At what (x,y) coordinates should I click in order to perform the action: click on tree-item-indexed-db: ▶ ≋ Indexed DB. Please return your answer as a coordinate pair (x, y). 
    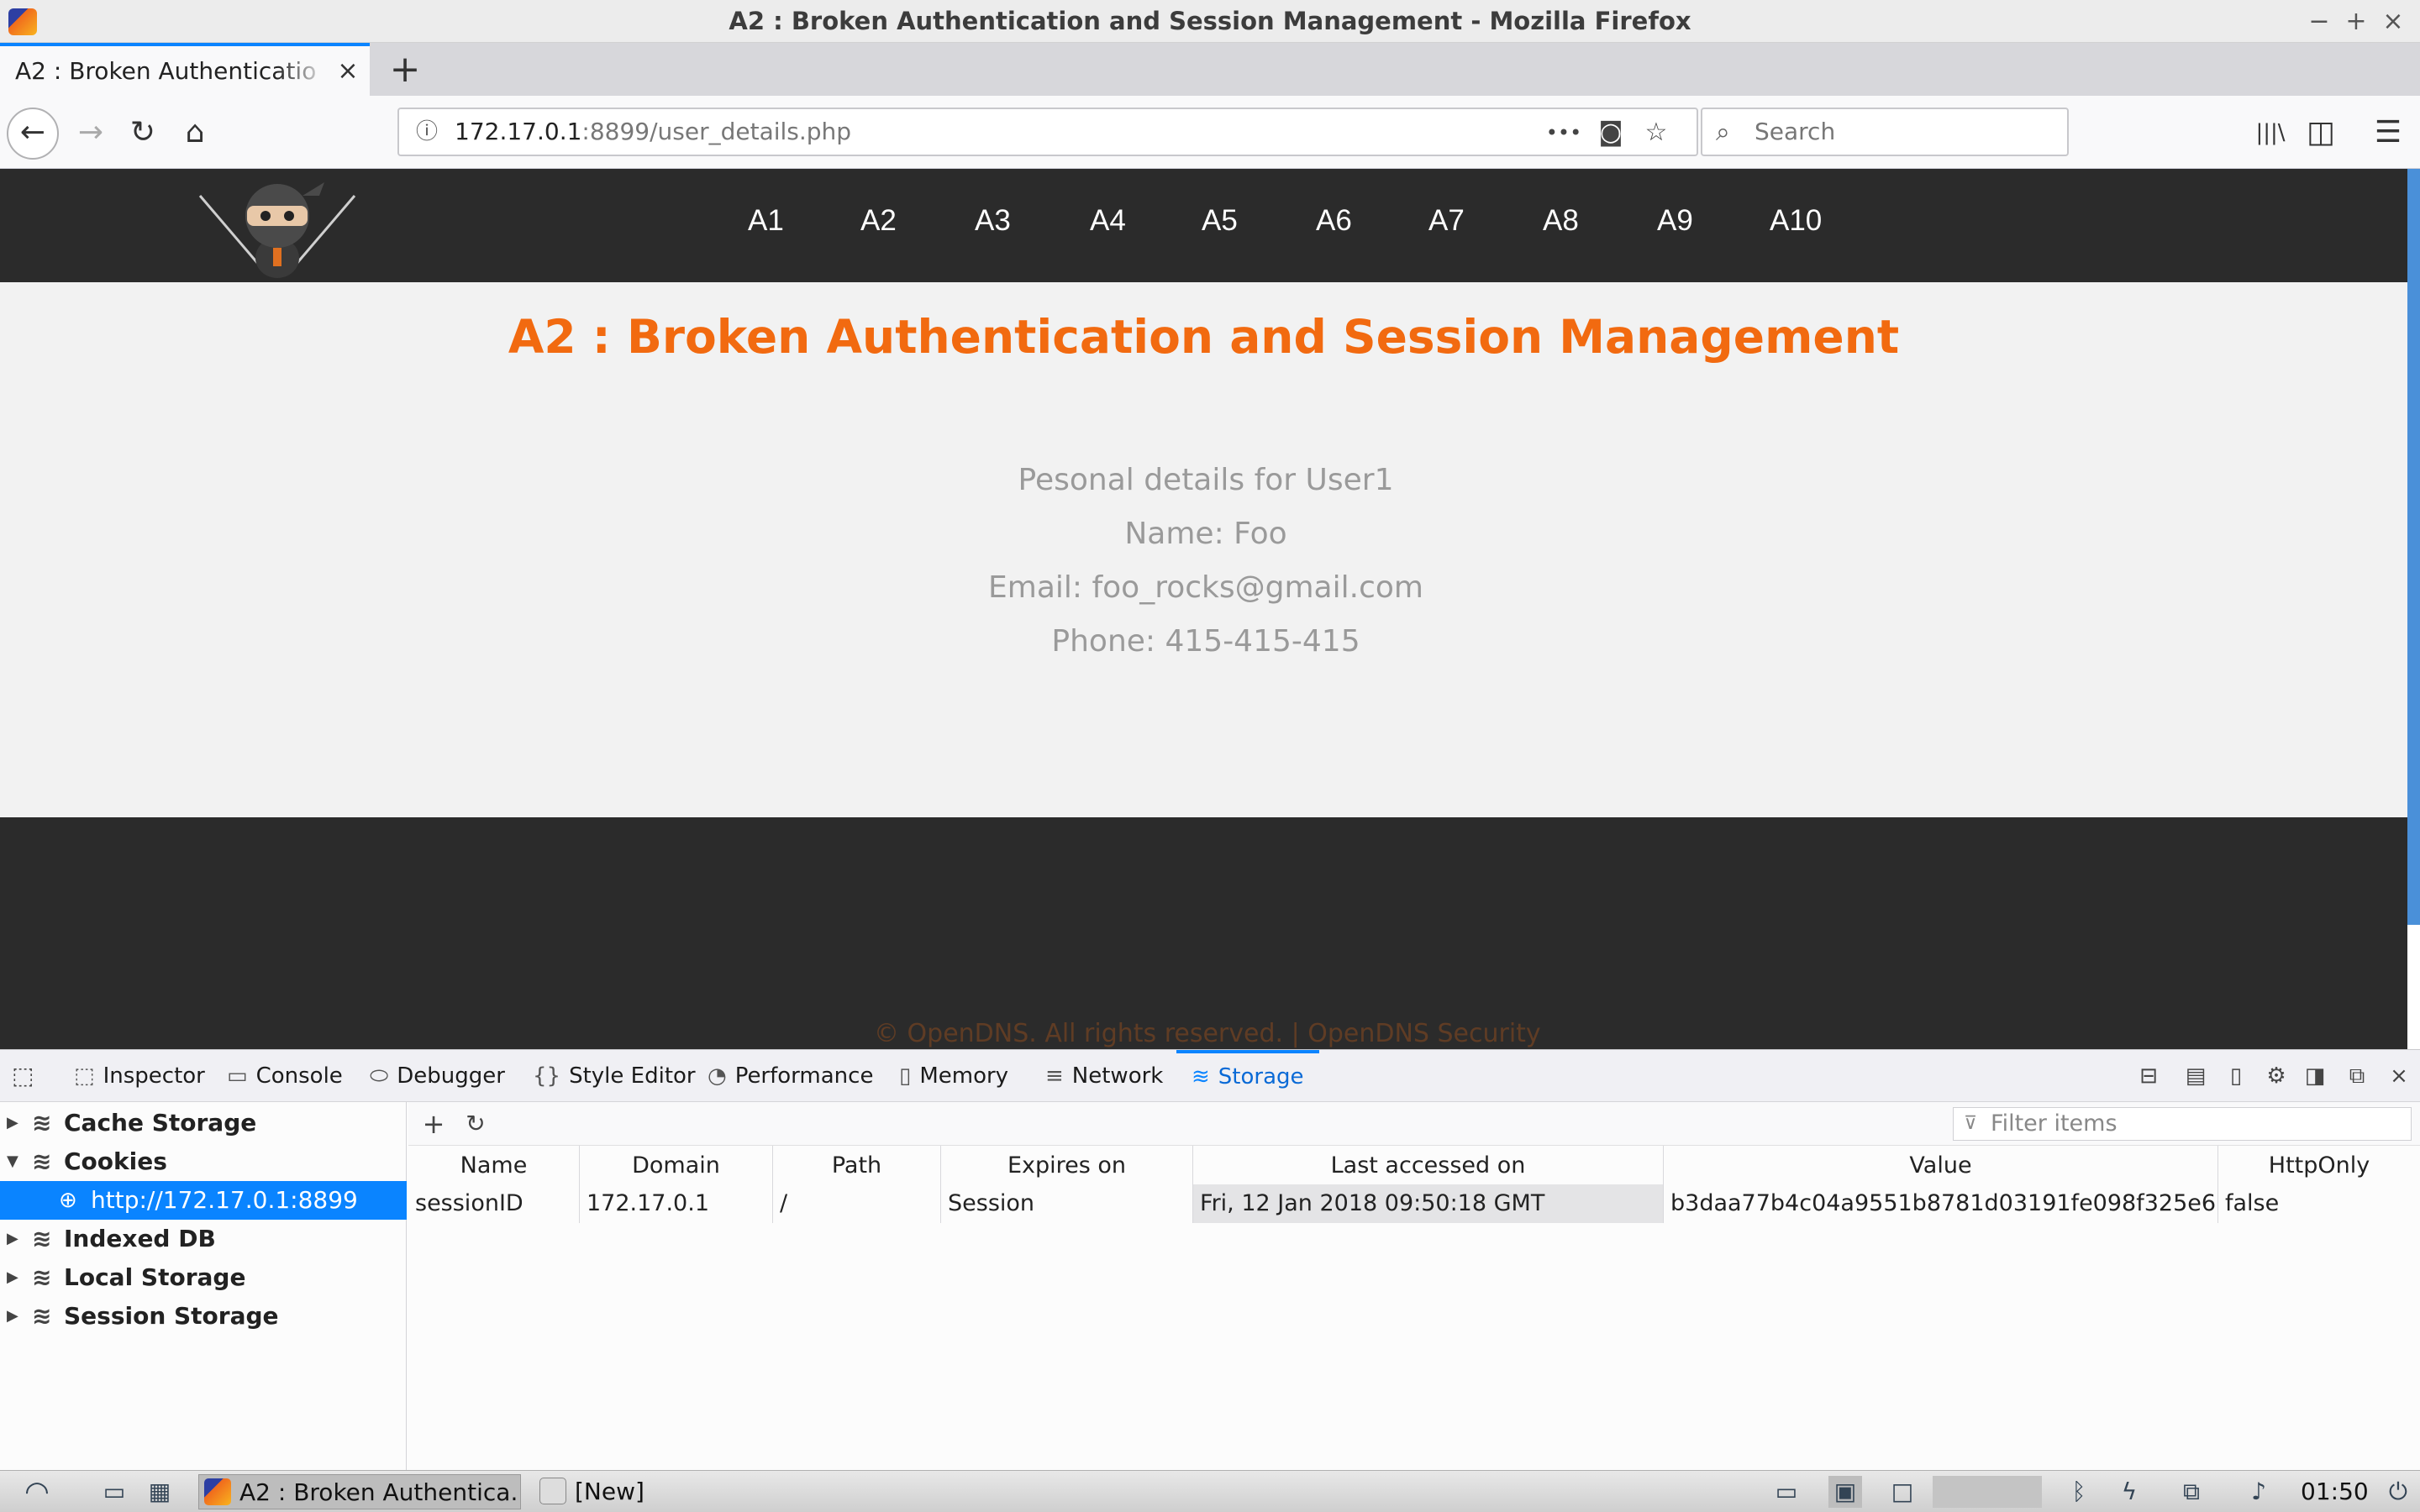
    Looking at the image, I should click on (203, 1239).